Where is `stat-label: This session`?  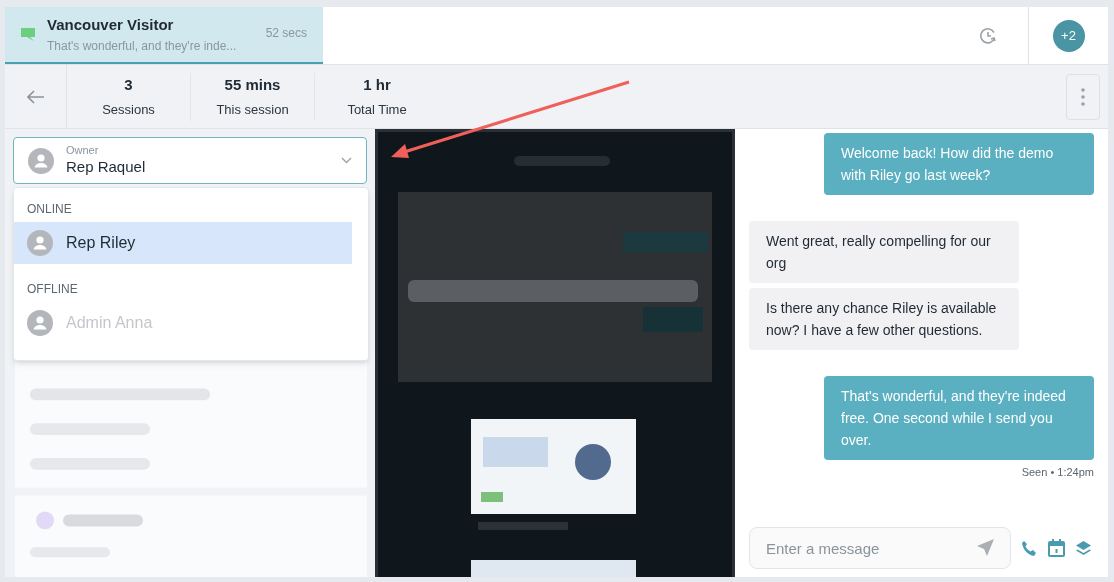
stat-label: This session is located at coordinates (252, 110).